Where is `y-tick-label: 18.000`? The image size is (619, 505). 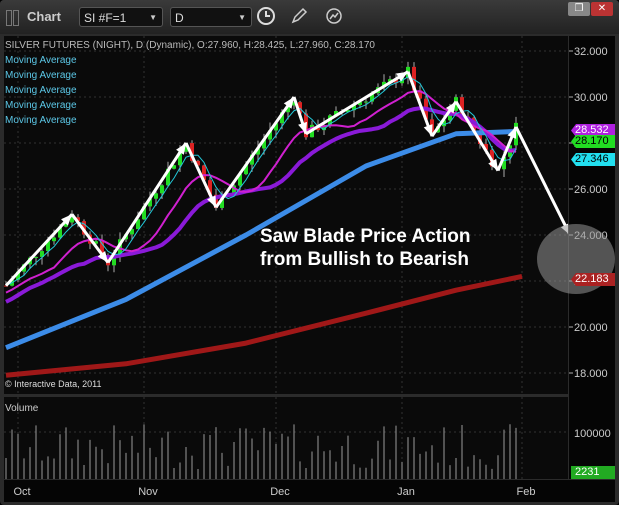
y-tick-label: 18.000 is located at coordinates (591, 374).